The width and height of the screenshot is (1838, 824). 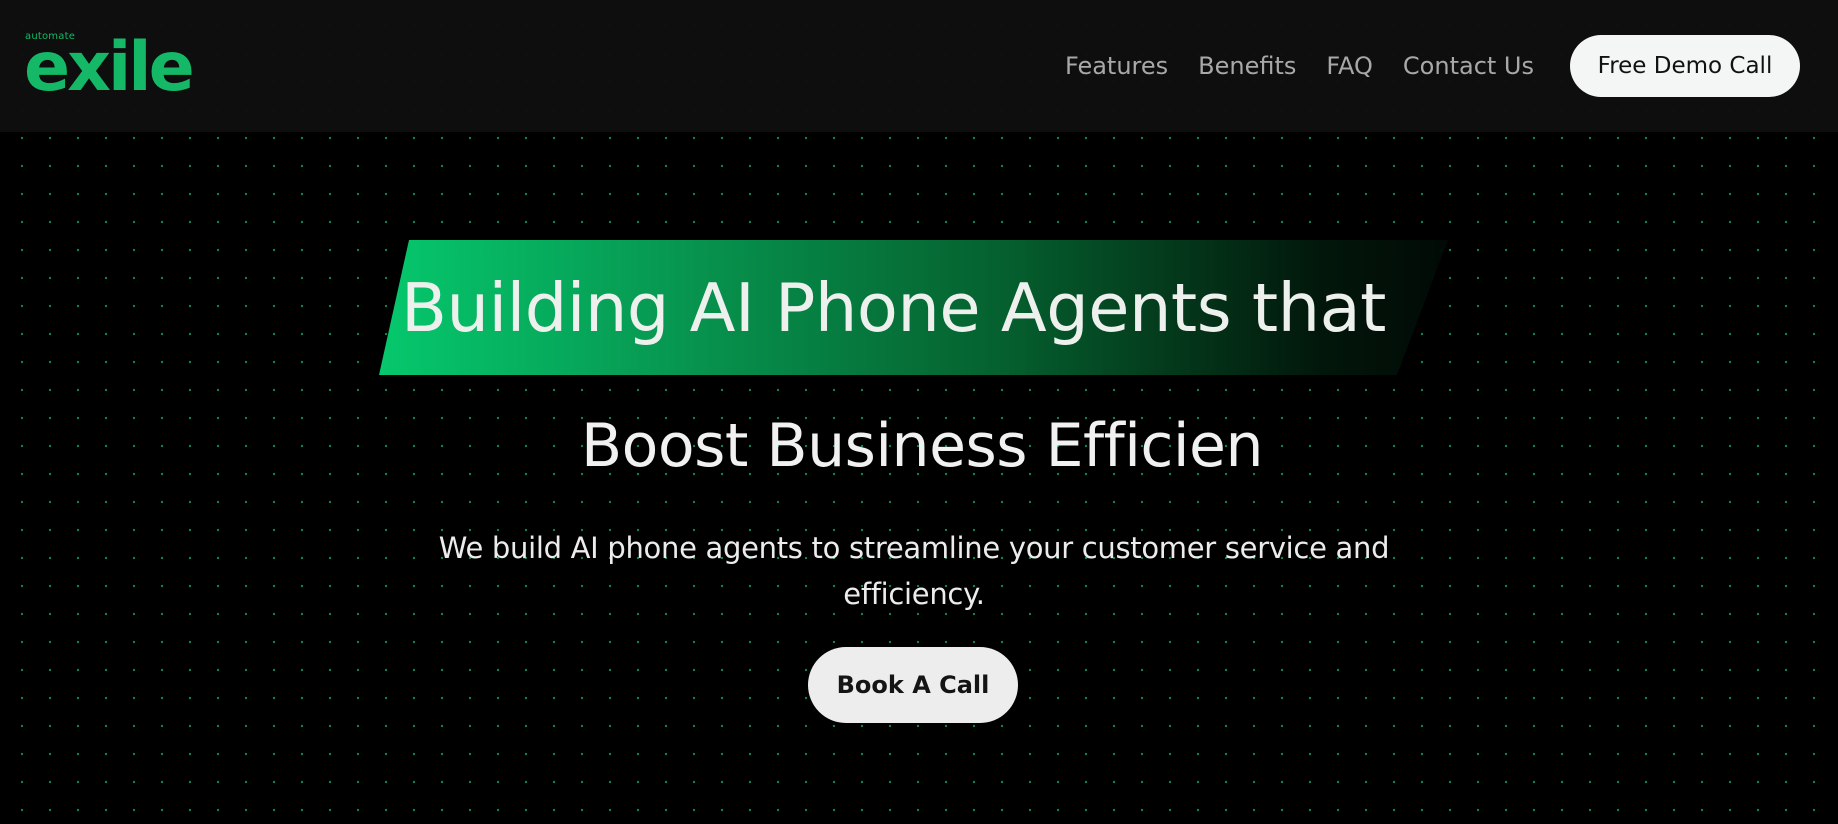 What do you see at coordinates (1247, 66) in the screenshot?
I see `nav-link-benefits: Benefits` at bounding box center [1247, 66].